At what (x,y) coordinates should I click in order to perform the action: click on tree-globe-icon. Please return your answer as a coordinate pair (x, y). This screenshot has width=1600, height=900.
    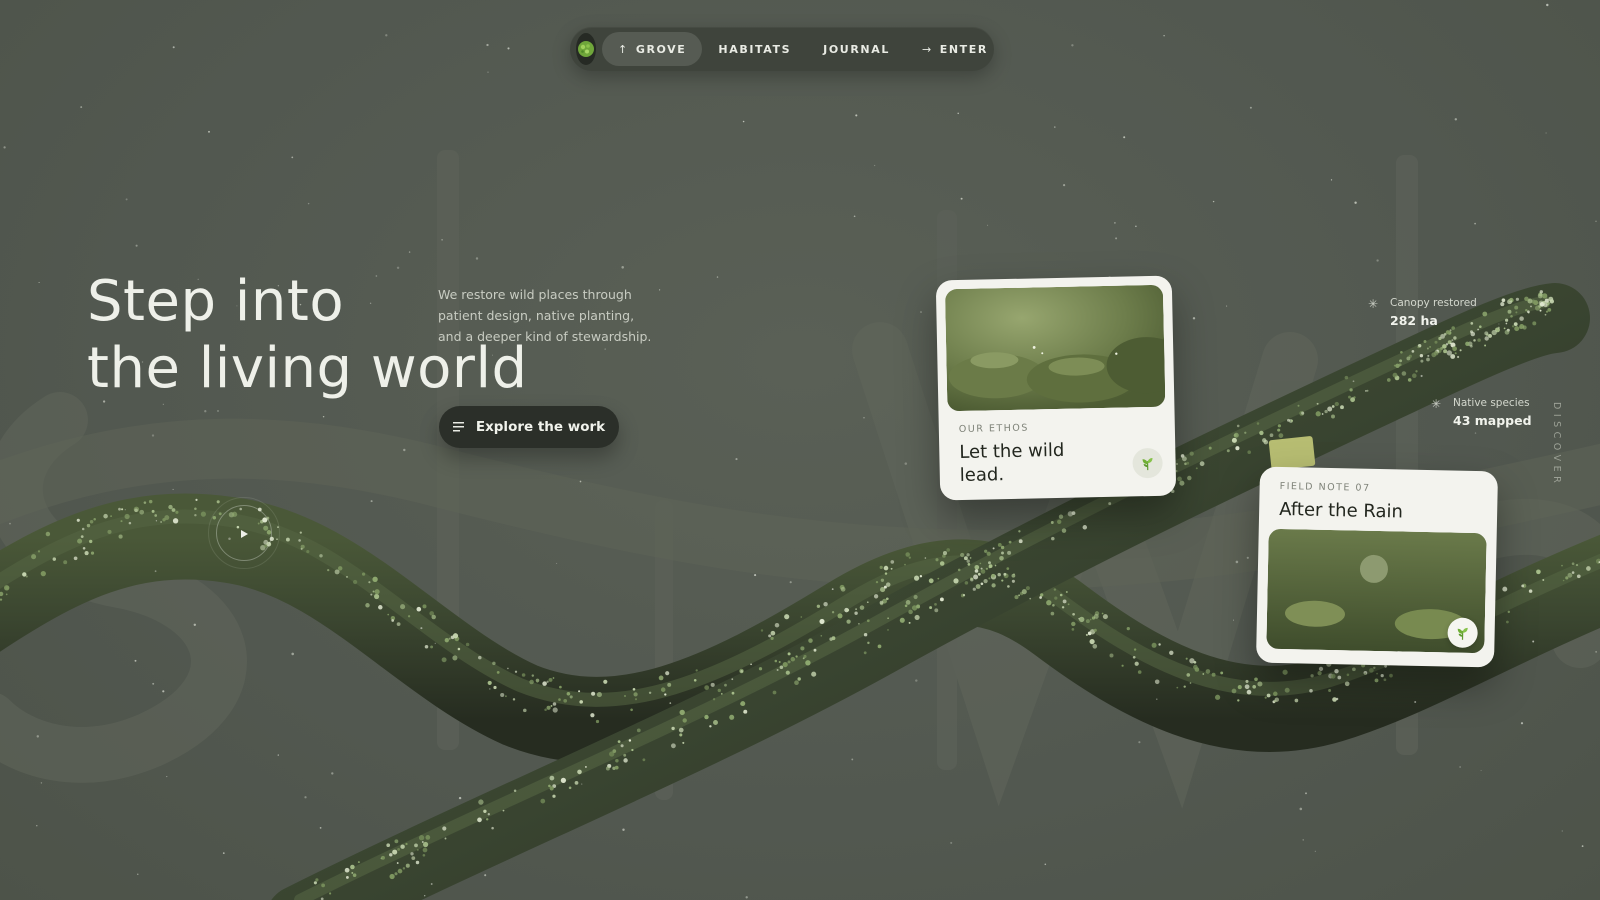
    Looking at the image, I should click on (586, 49).